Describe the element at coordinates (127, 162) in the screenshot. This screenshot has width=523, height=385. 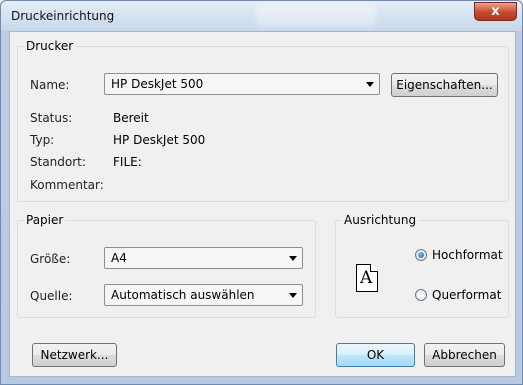
I see `location-value: FILE:` at that location.